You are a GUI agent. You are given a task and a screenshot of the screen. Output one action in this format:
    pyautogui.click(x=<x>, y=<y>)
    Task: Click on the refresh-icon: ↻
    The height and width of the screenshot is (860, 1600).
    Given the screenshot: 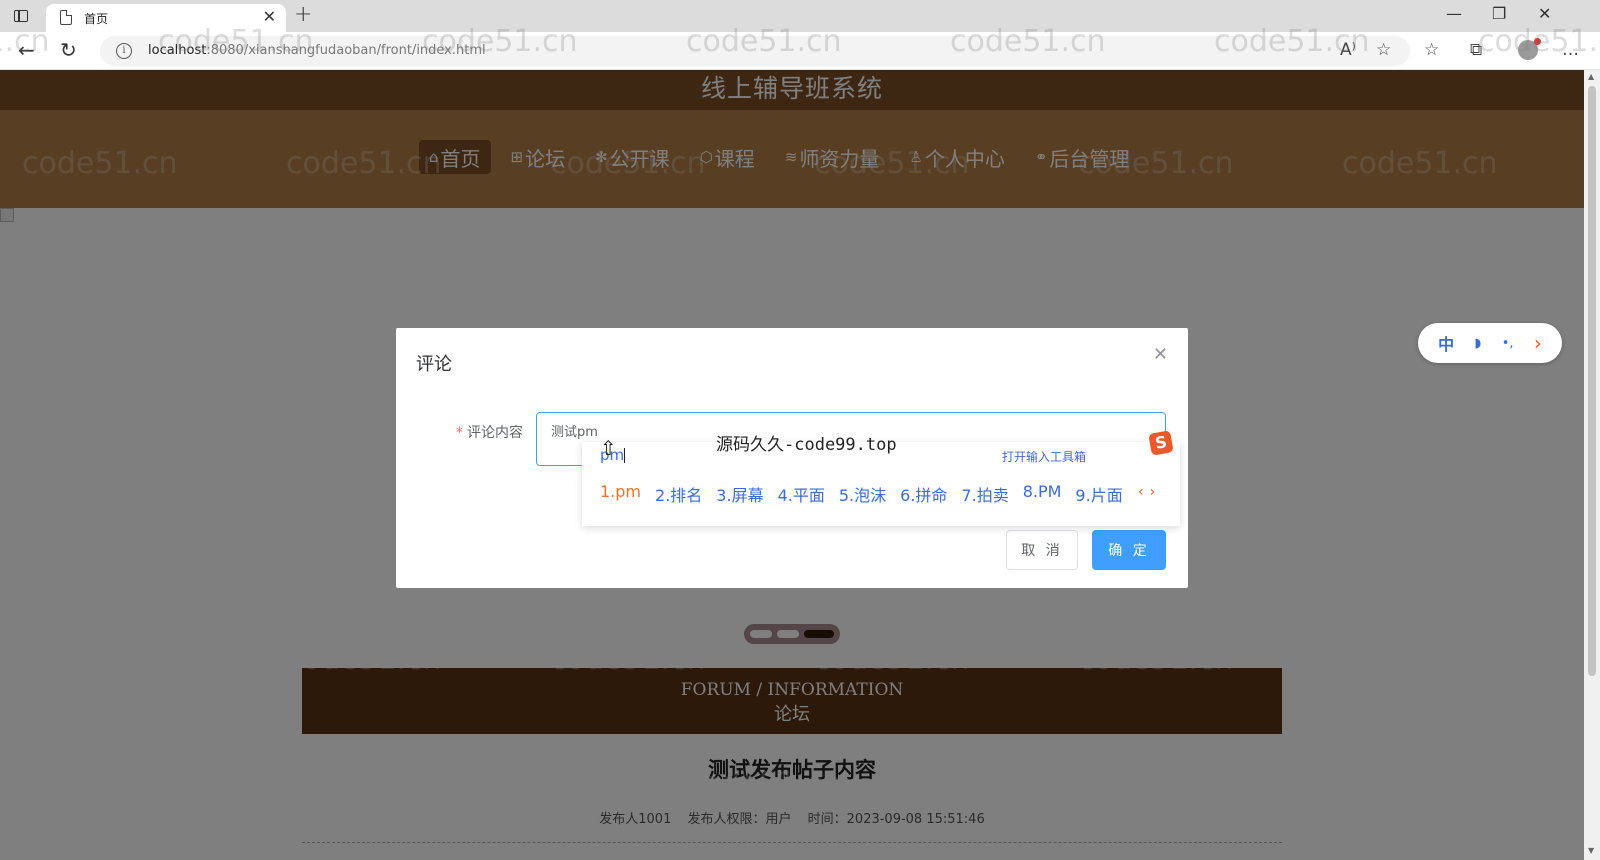 What is the action you would take?
    pyautogui.click(x=68, y=50)
    